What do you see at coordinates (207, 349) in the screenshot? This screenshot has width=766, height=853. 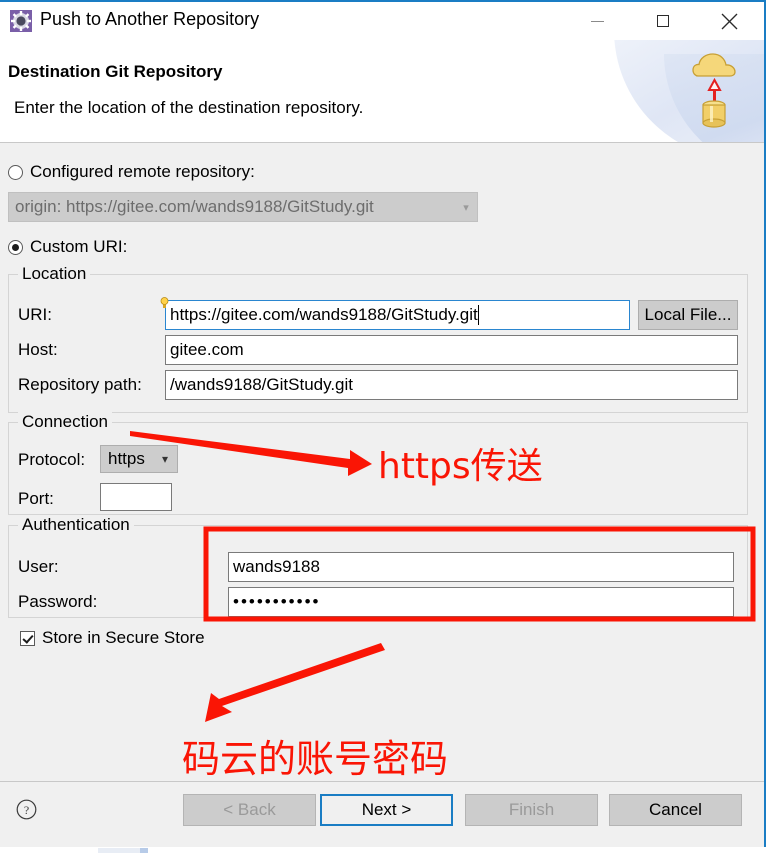 I see `host-value: gitee.com` at bounding box center [207, 349].